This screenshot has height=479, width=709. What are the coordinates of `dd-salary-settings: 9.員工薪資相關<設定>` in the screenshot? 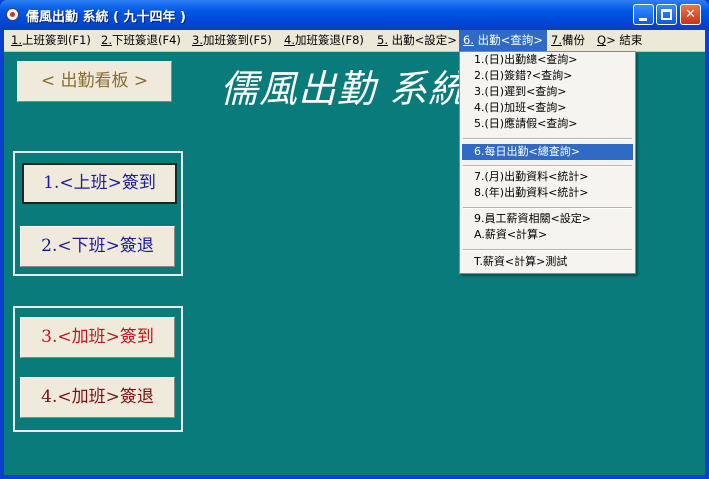 It's located at (547, 219).